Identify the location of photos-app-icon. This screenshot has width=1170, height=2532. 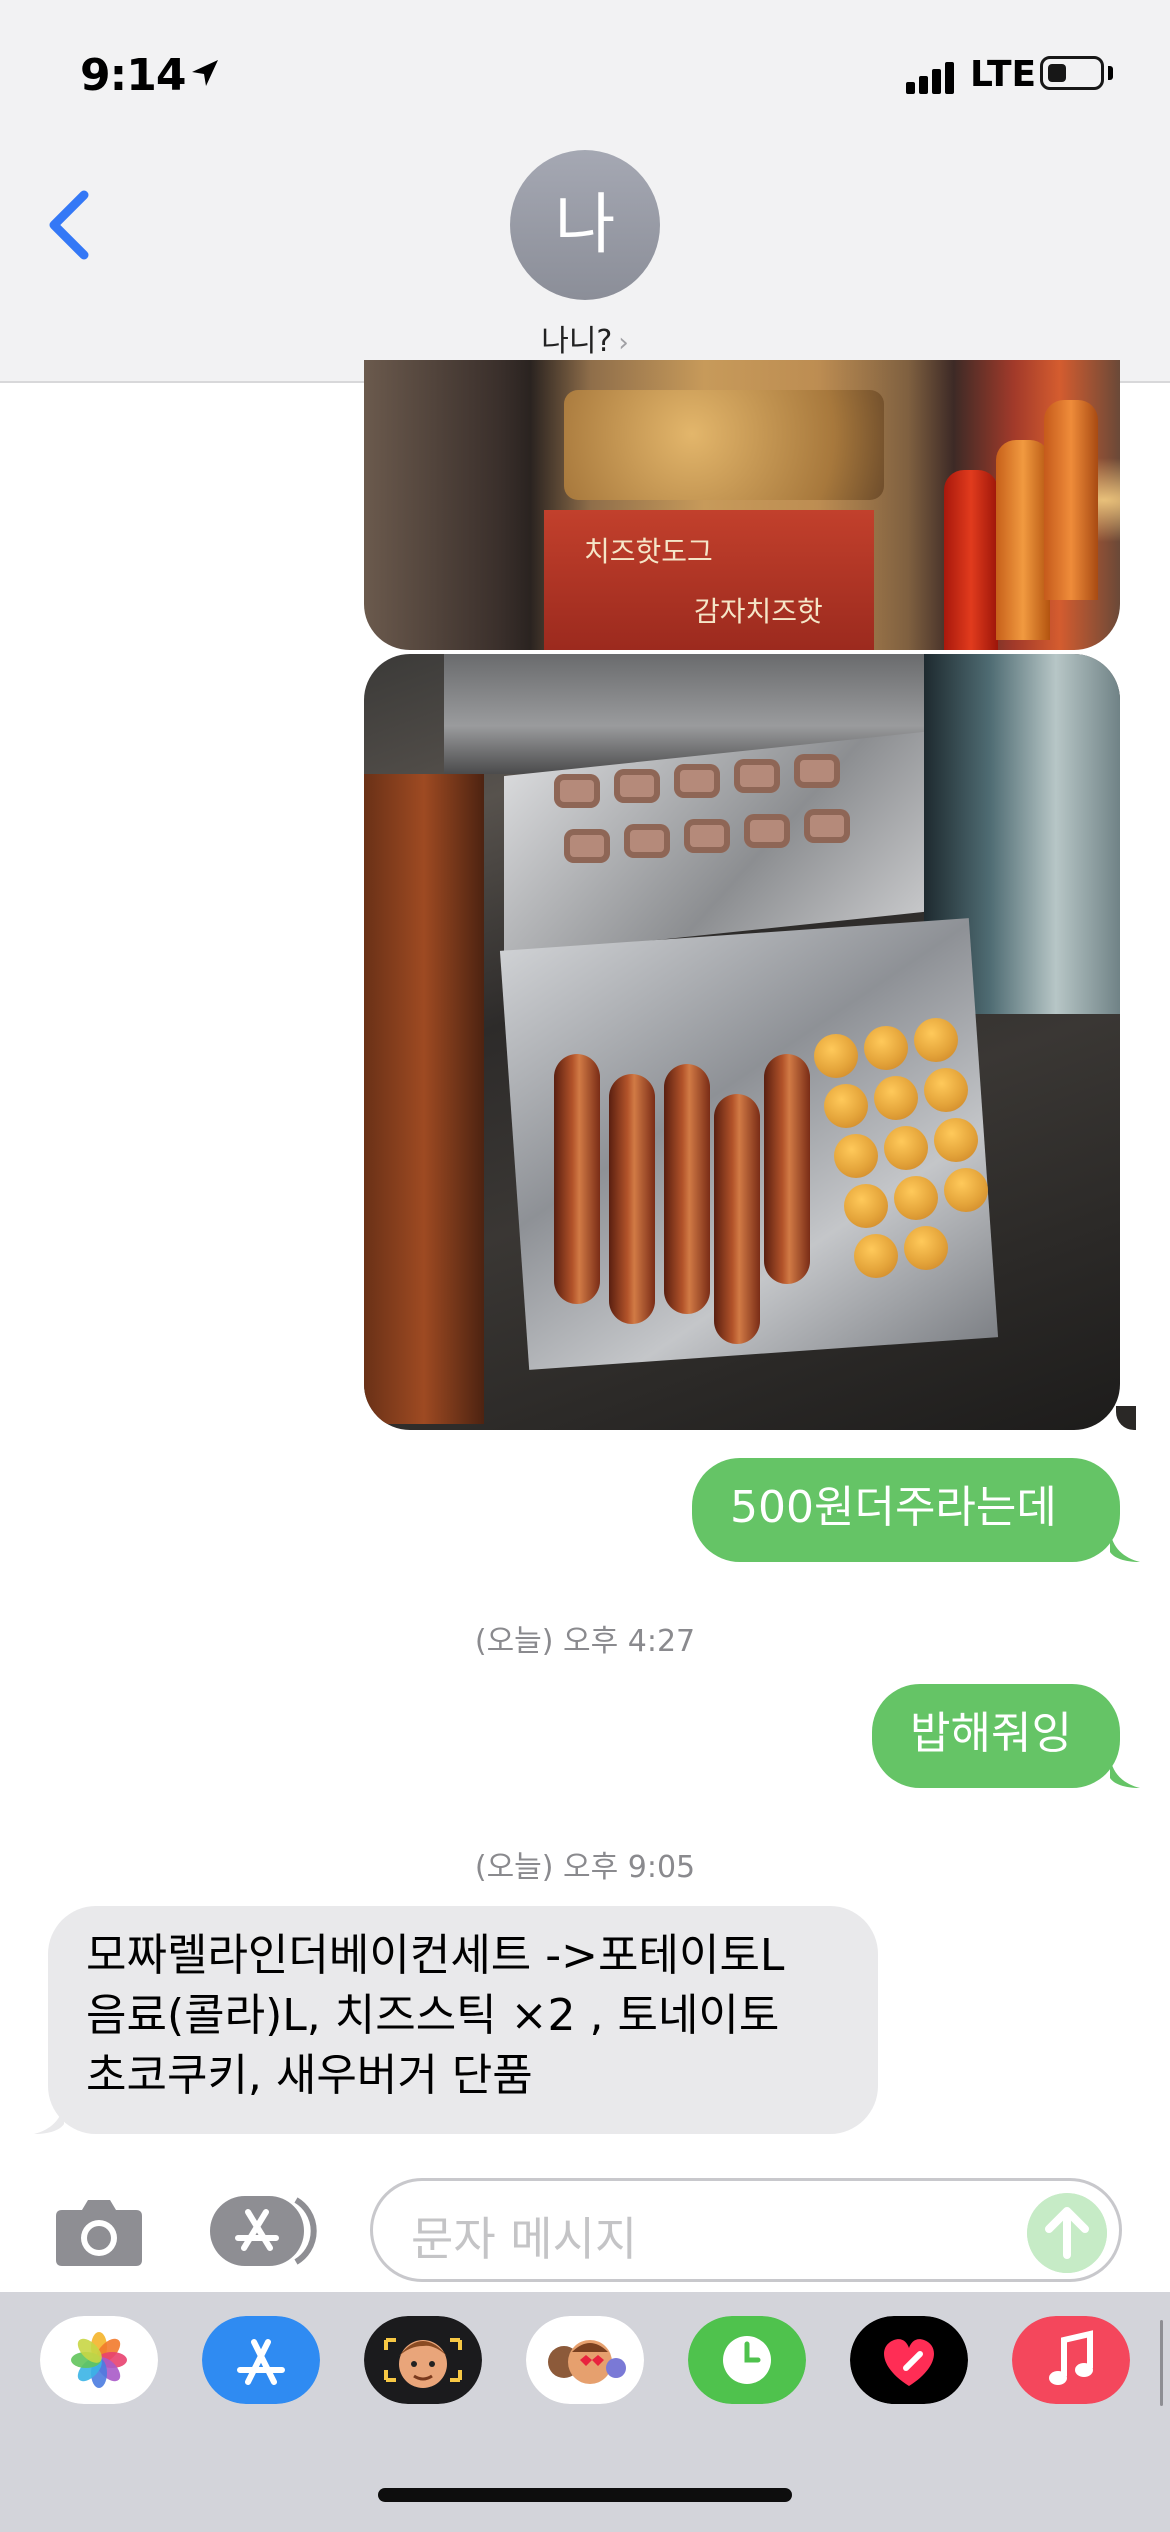
(99, 2360).